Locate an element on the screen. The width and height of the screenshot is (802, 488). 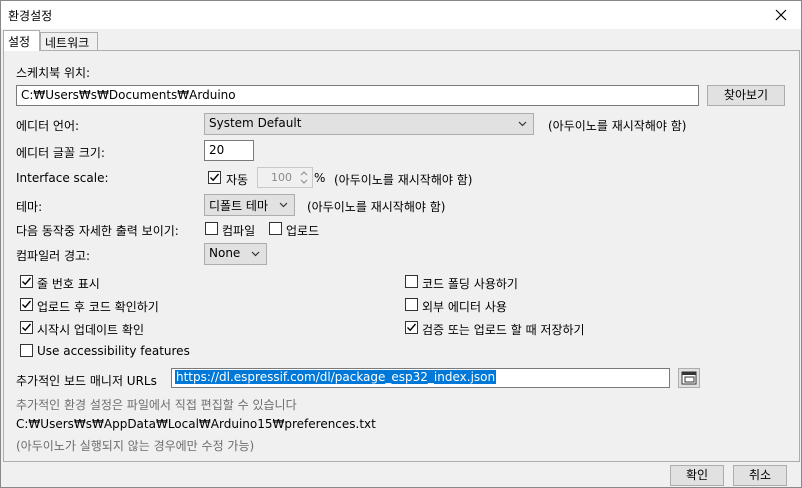
code-folding-checkbox is located at coordinates (411, 281).